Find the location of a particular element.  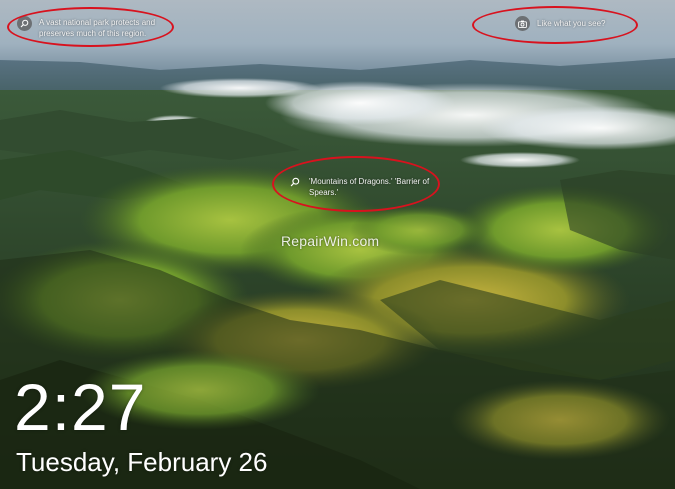

like-what-you-see-button: Like what you see? is located at coordinates (560, 23).